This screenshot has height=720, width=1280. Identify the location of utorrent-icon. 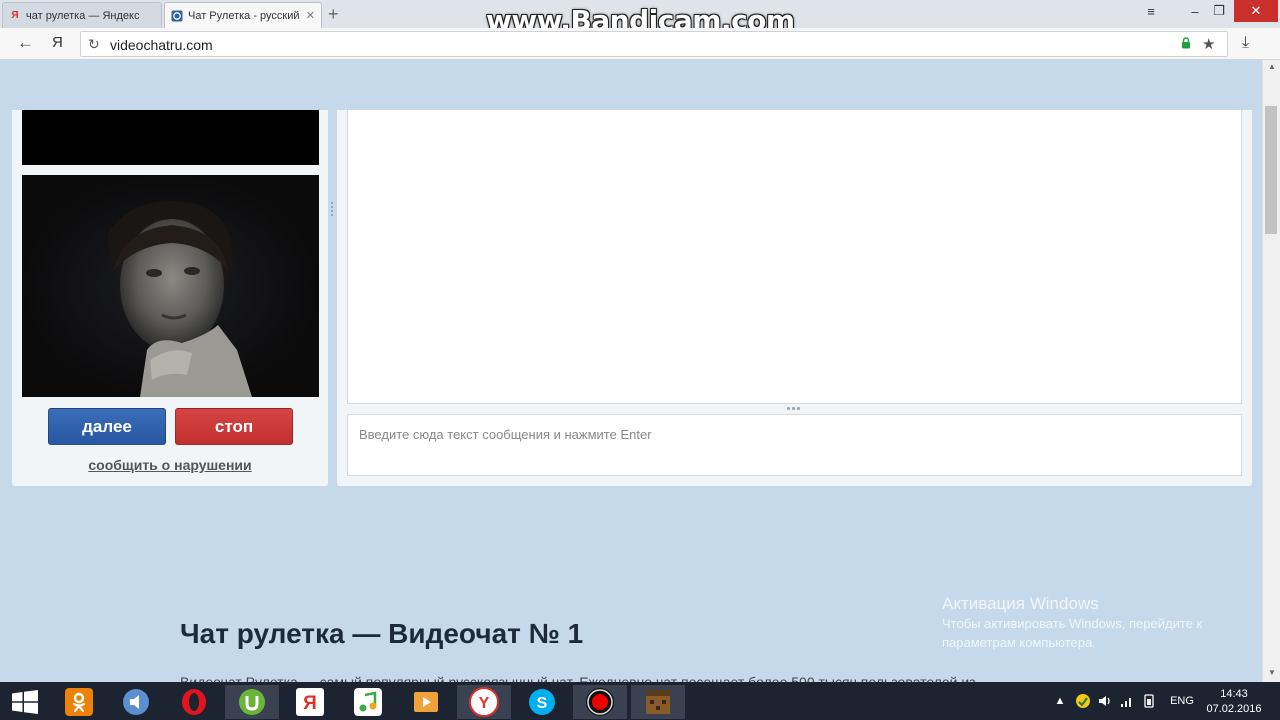
(252, 702).